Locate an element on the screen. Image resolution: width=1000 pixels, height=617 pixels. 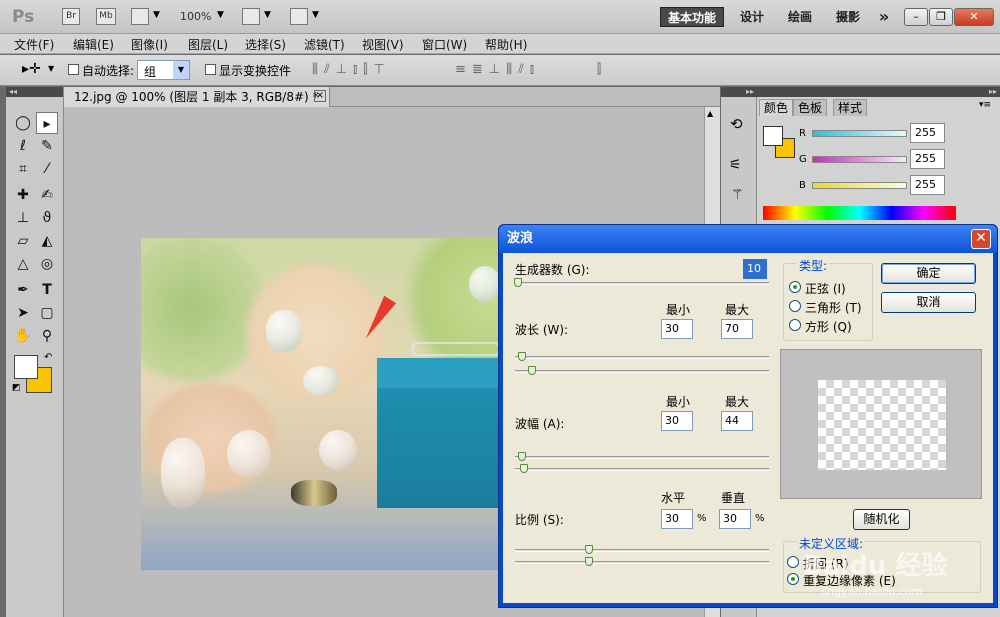
path-select-icon: ➤ is located at coordinates (23, 313).